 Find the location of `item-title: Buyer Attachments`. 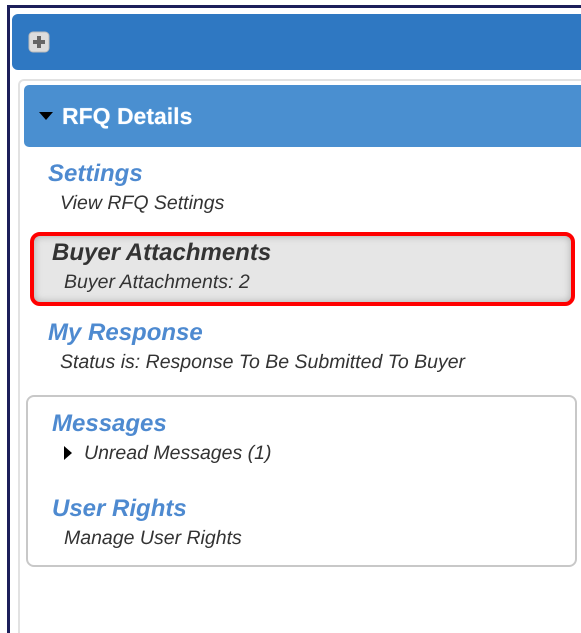

item-title: Buyer Attachments is located at coordinates (162, 253).